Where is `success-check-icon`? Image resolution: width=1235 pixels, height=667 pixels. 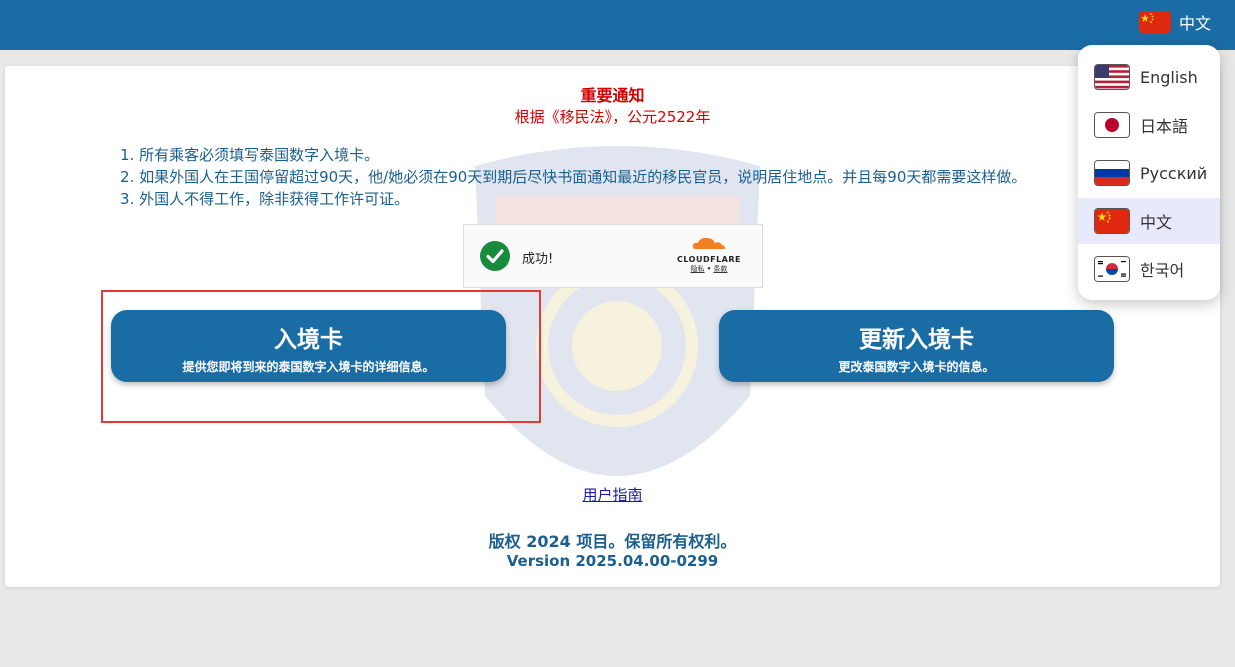 success-check-icon is located at coordinates (495, 256).